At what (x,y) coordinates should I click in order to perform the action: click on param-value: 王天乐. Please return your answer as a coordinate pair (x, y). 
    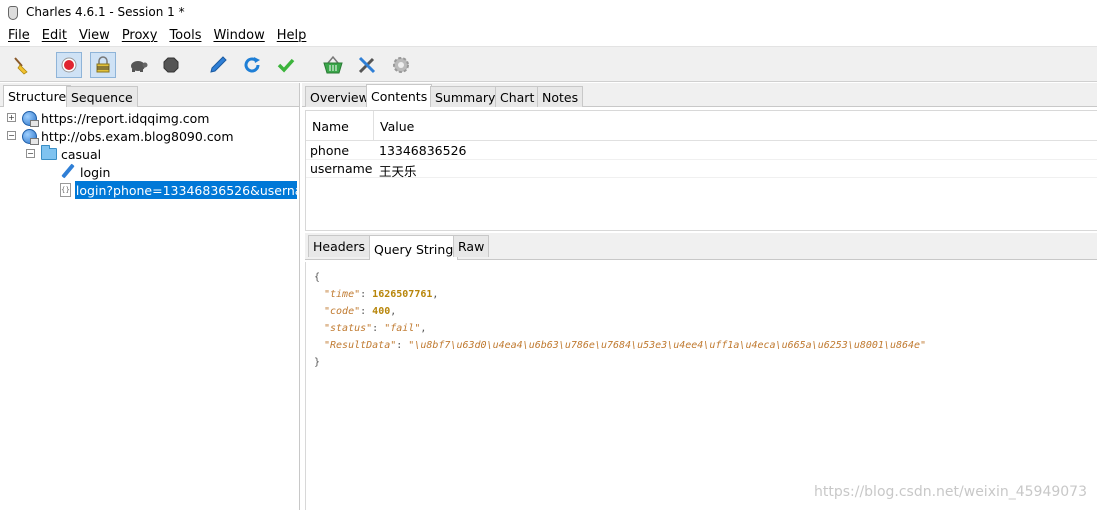
    Looking at the image, I should click on (398, 171).